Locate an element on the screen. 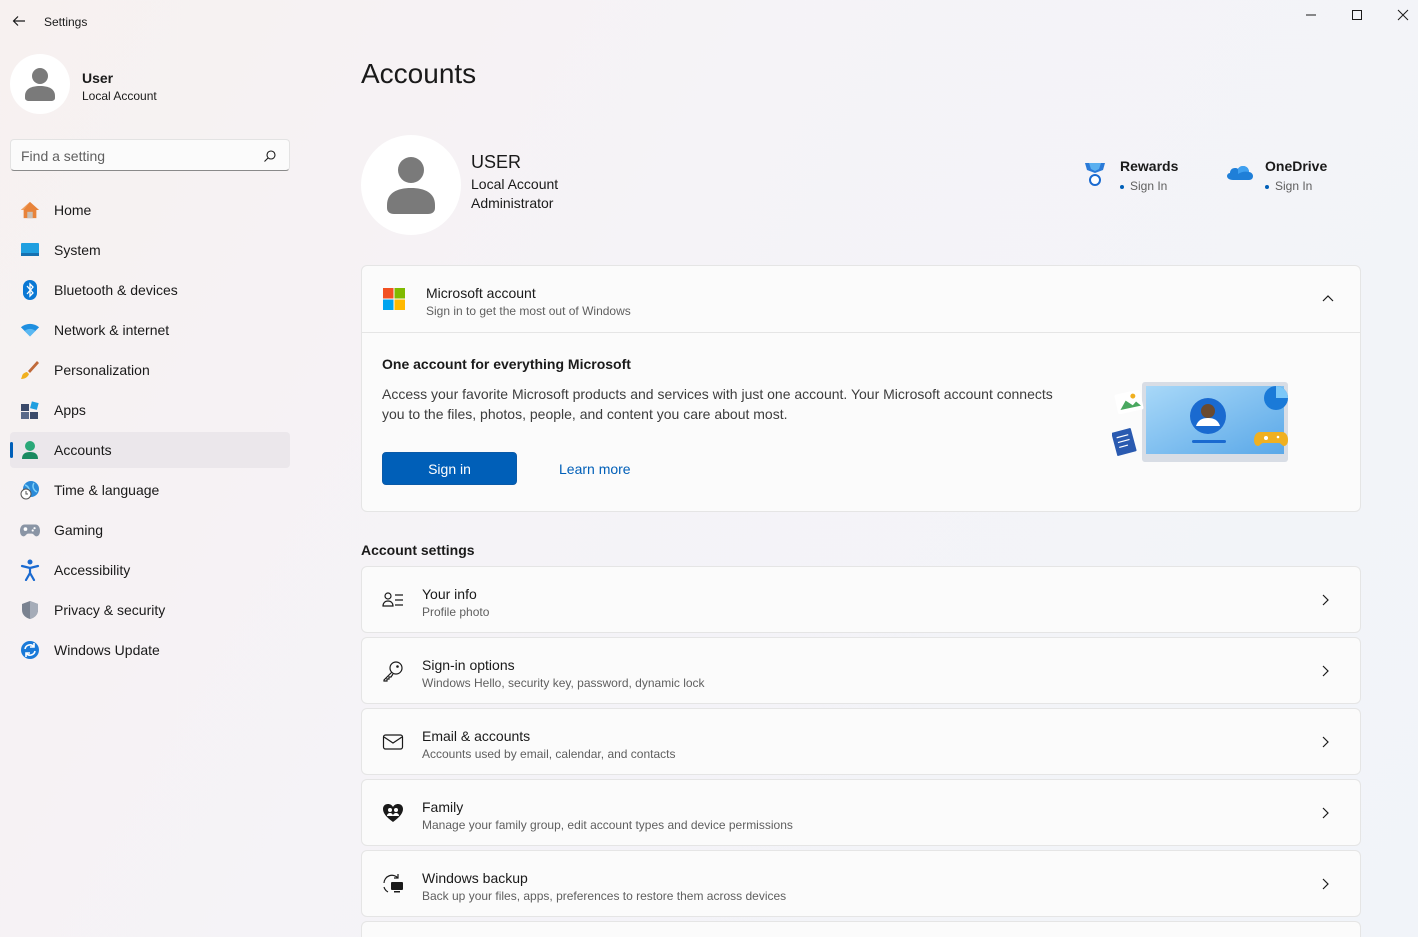 The width and height of the screenshot is (1418, 937). sidebar-item-label: Network & internet is located at coordinates (112, 330).